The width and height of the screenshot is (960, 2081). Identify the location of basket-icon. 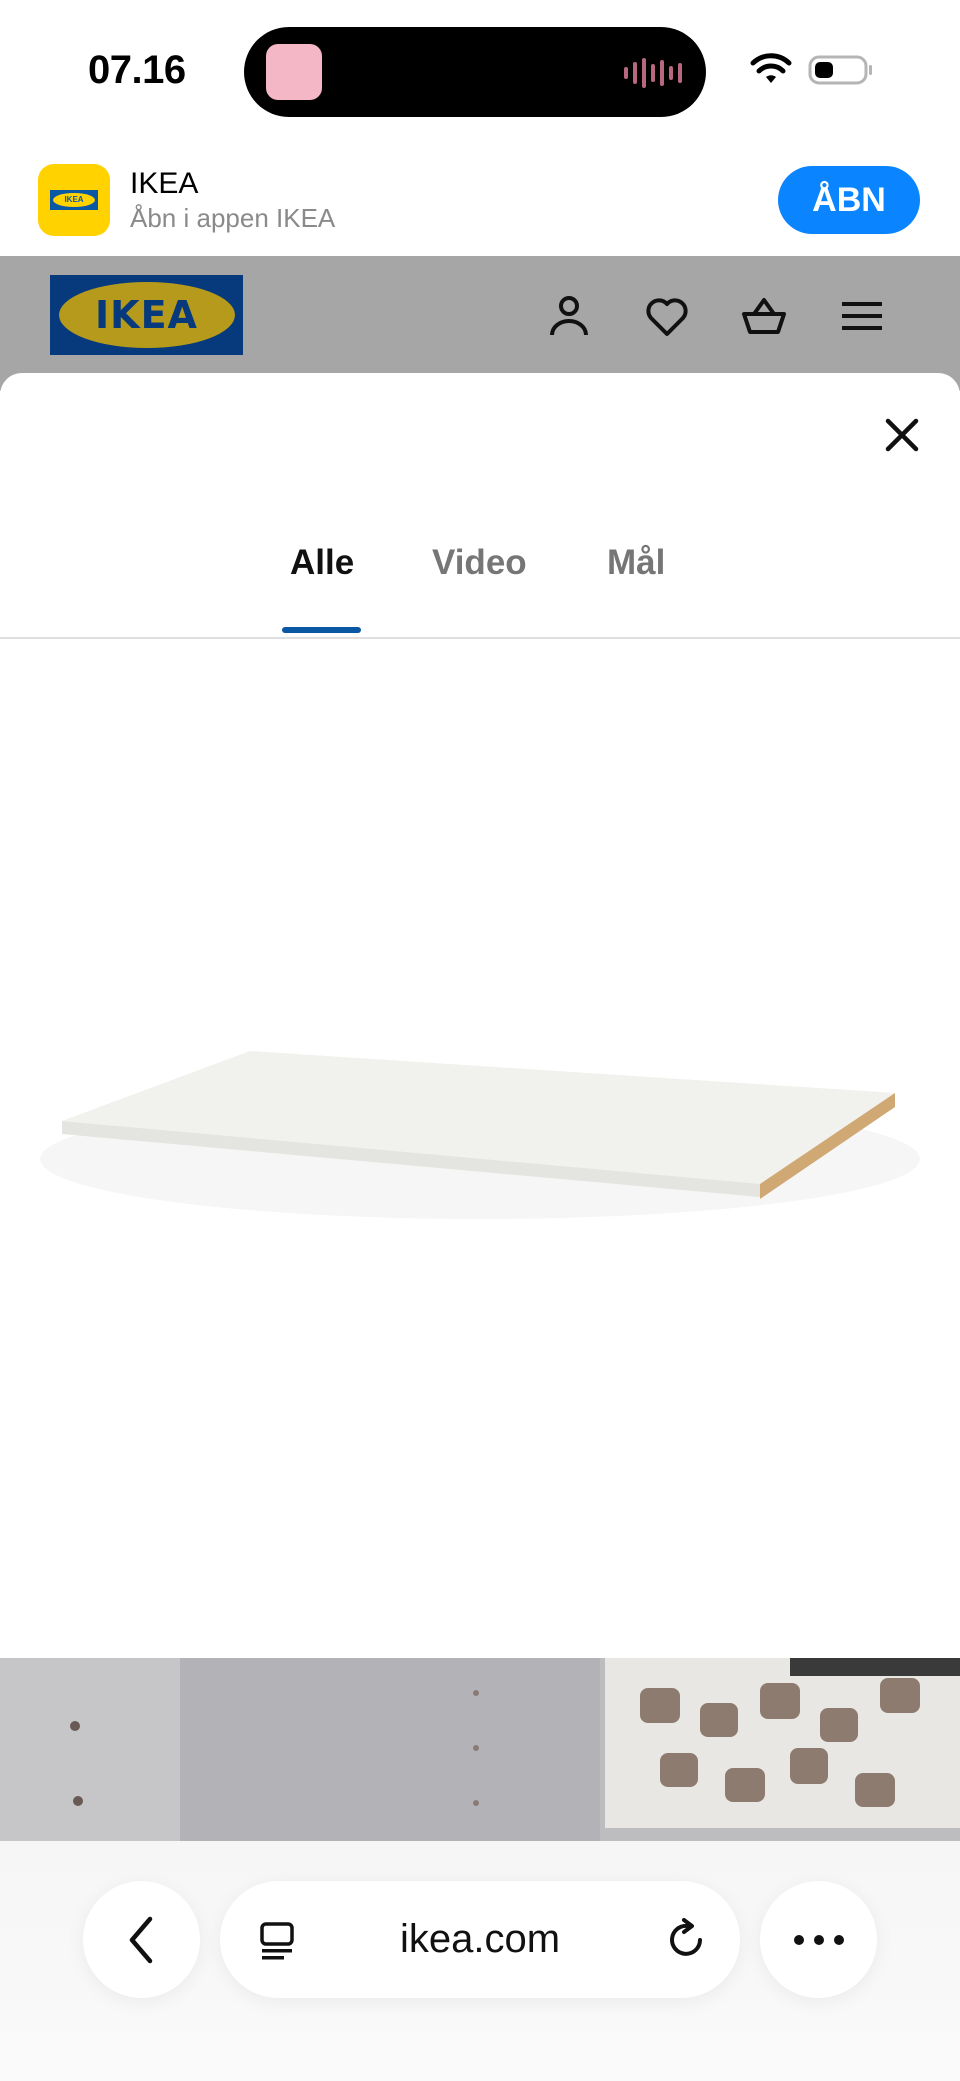
(764, 316).